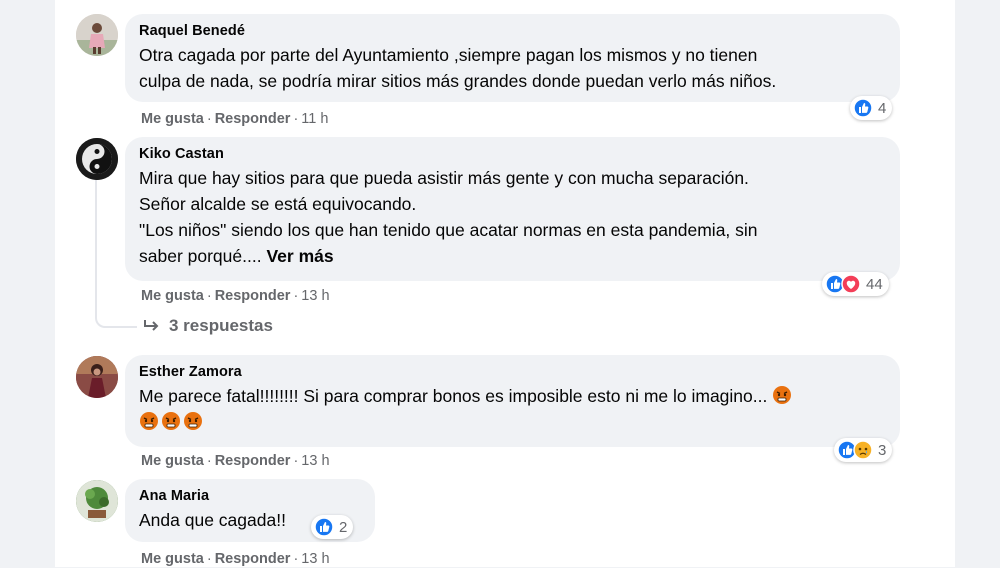 This screenshot has width=1000, height=568. What do you see at coordinates (343, 527) in the screenshot?
I see `reaction-count: 2` at bounding box center [343, 527].